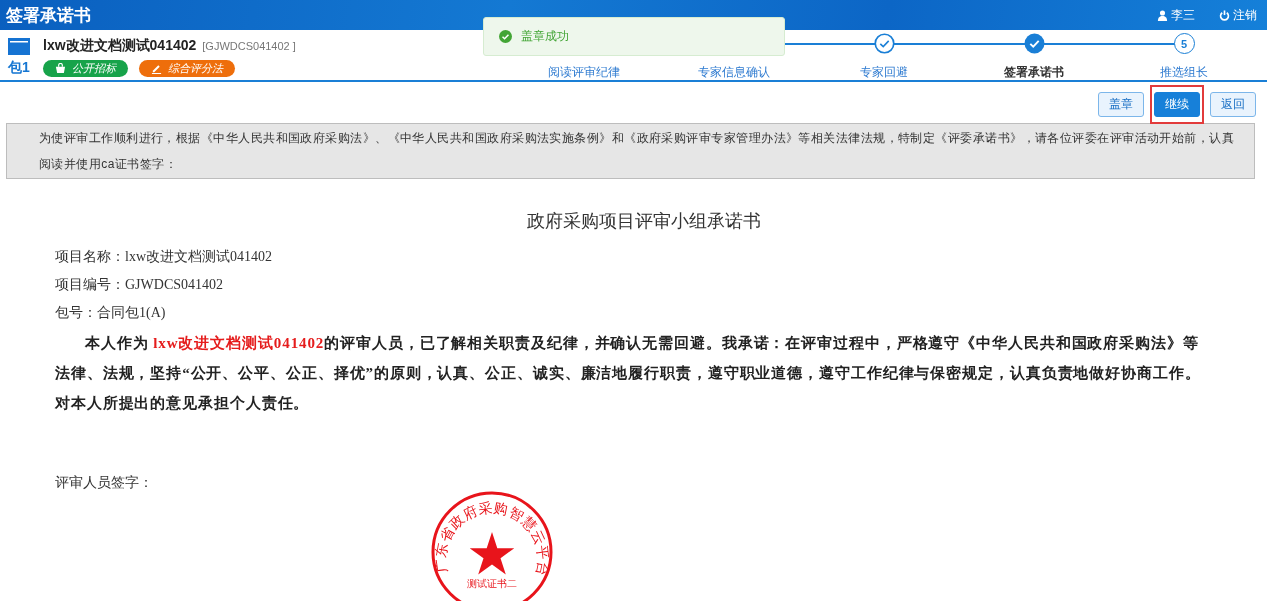 Image resolution: width=1267 pixels, height=601 pixels. I want to click on user-icon, so click(1162, 15).